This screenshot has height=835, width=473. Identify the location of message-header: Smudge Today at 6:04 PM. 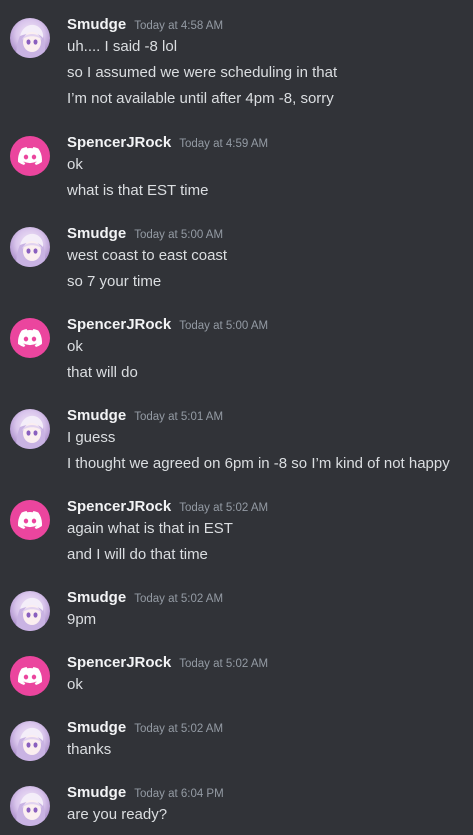
(145, 794).